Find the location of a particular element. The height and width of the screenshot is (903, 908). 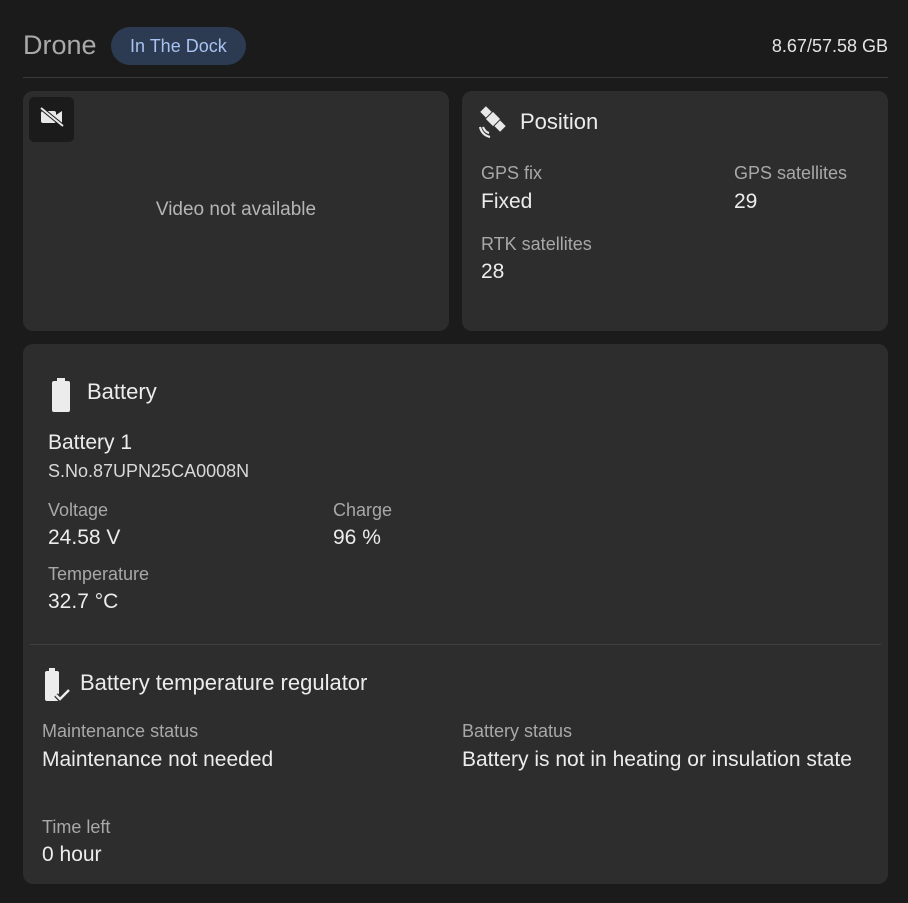

battery-title: Battery is located at coordinates (122, 391).